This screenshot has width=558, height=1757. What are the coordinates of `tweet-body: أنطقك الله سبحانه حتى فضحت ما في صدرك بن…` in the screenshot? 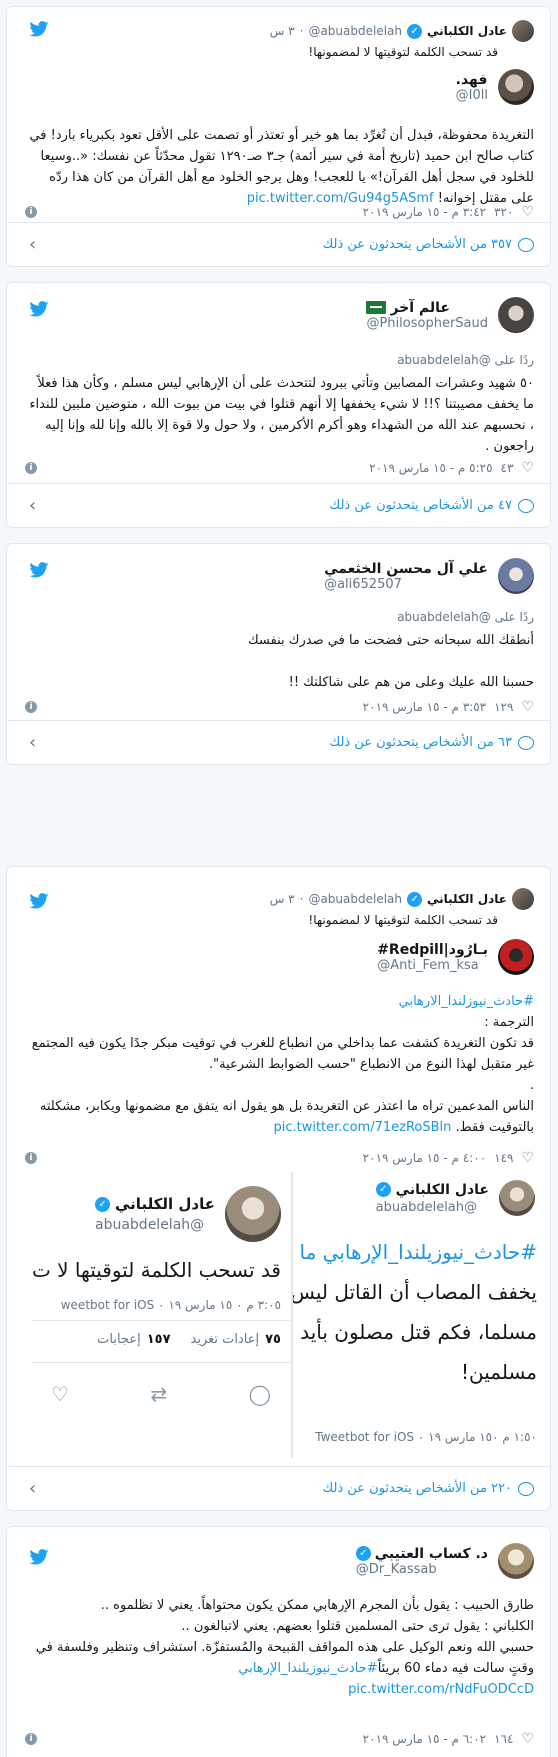 It's located at (390, 640).